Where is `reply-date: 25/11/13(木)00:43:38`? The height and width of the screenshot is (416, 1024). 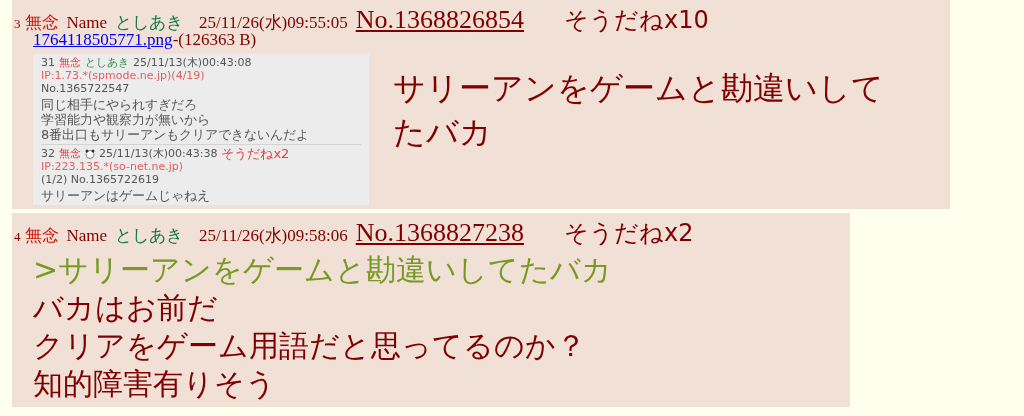
reply-date: 25/11/13(木)00:43:38 is located at coordinates (158, 153).